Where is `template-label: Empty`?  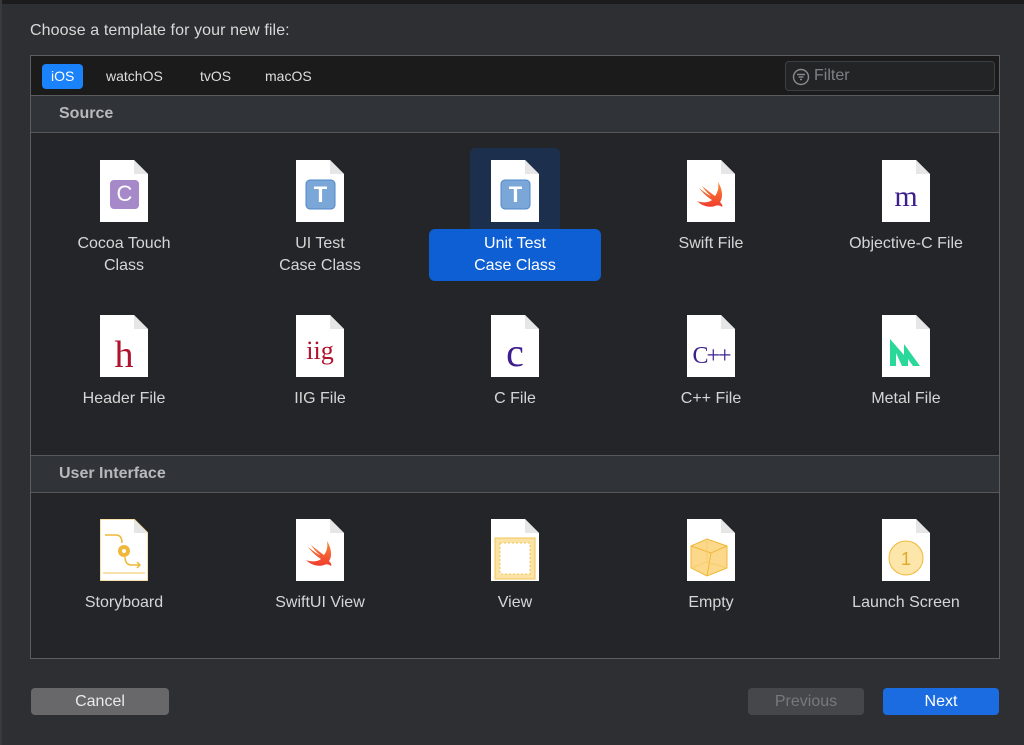 template-label: Empty is located at coordinates (711, 602).